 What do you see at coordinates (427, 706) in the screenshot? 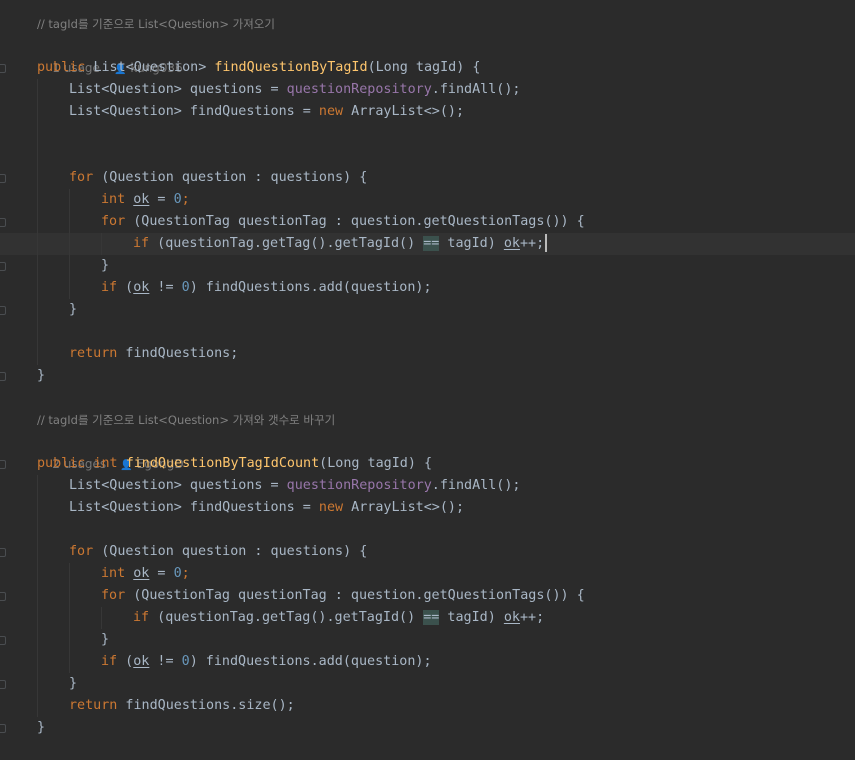
I see `code-line: return findQuestions.size();` at bounding box center [427, 706].